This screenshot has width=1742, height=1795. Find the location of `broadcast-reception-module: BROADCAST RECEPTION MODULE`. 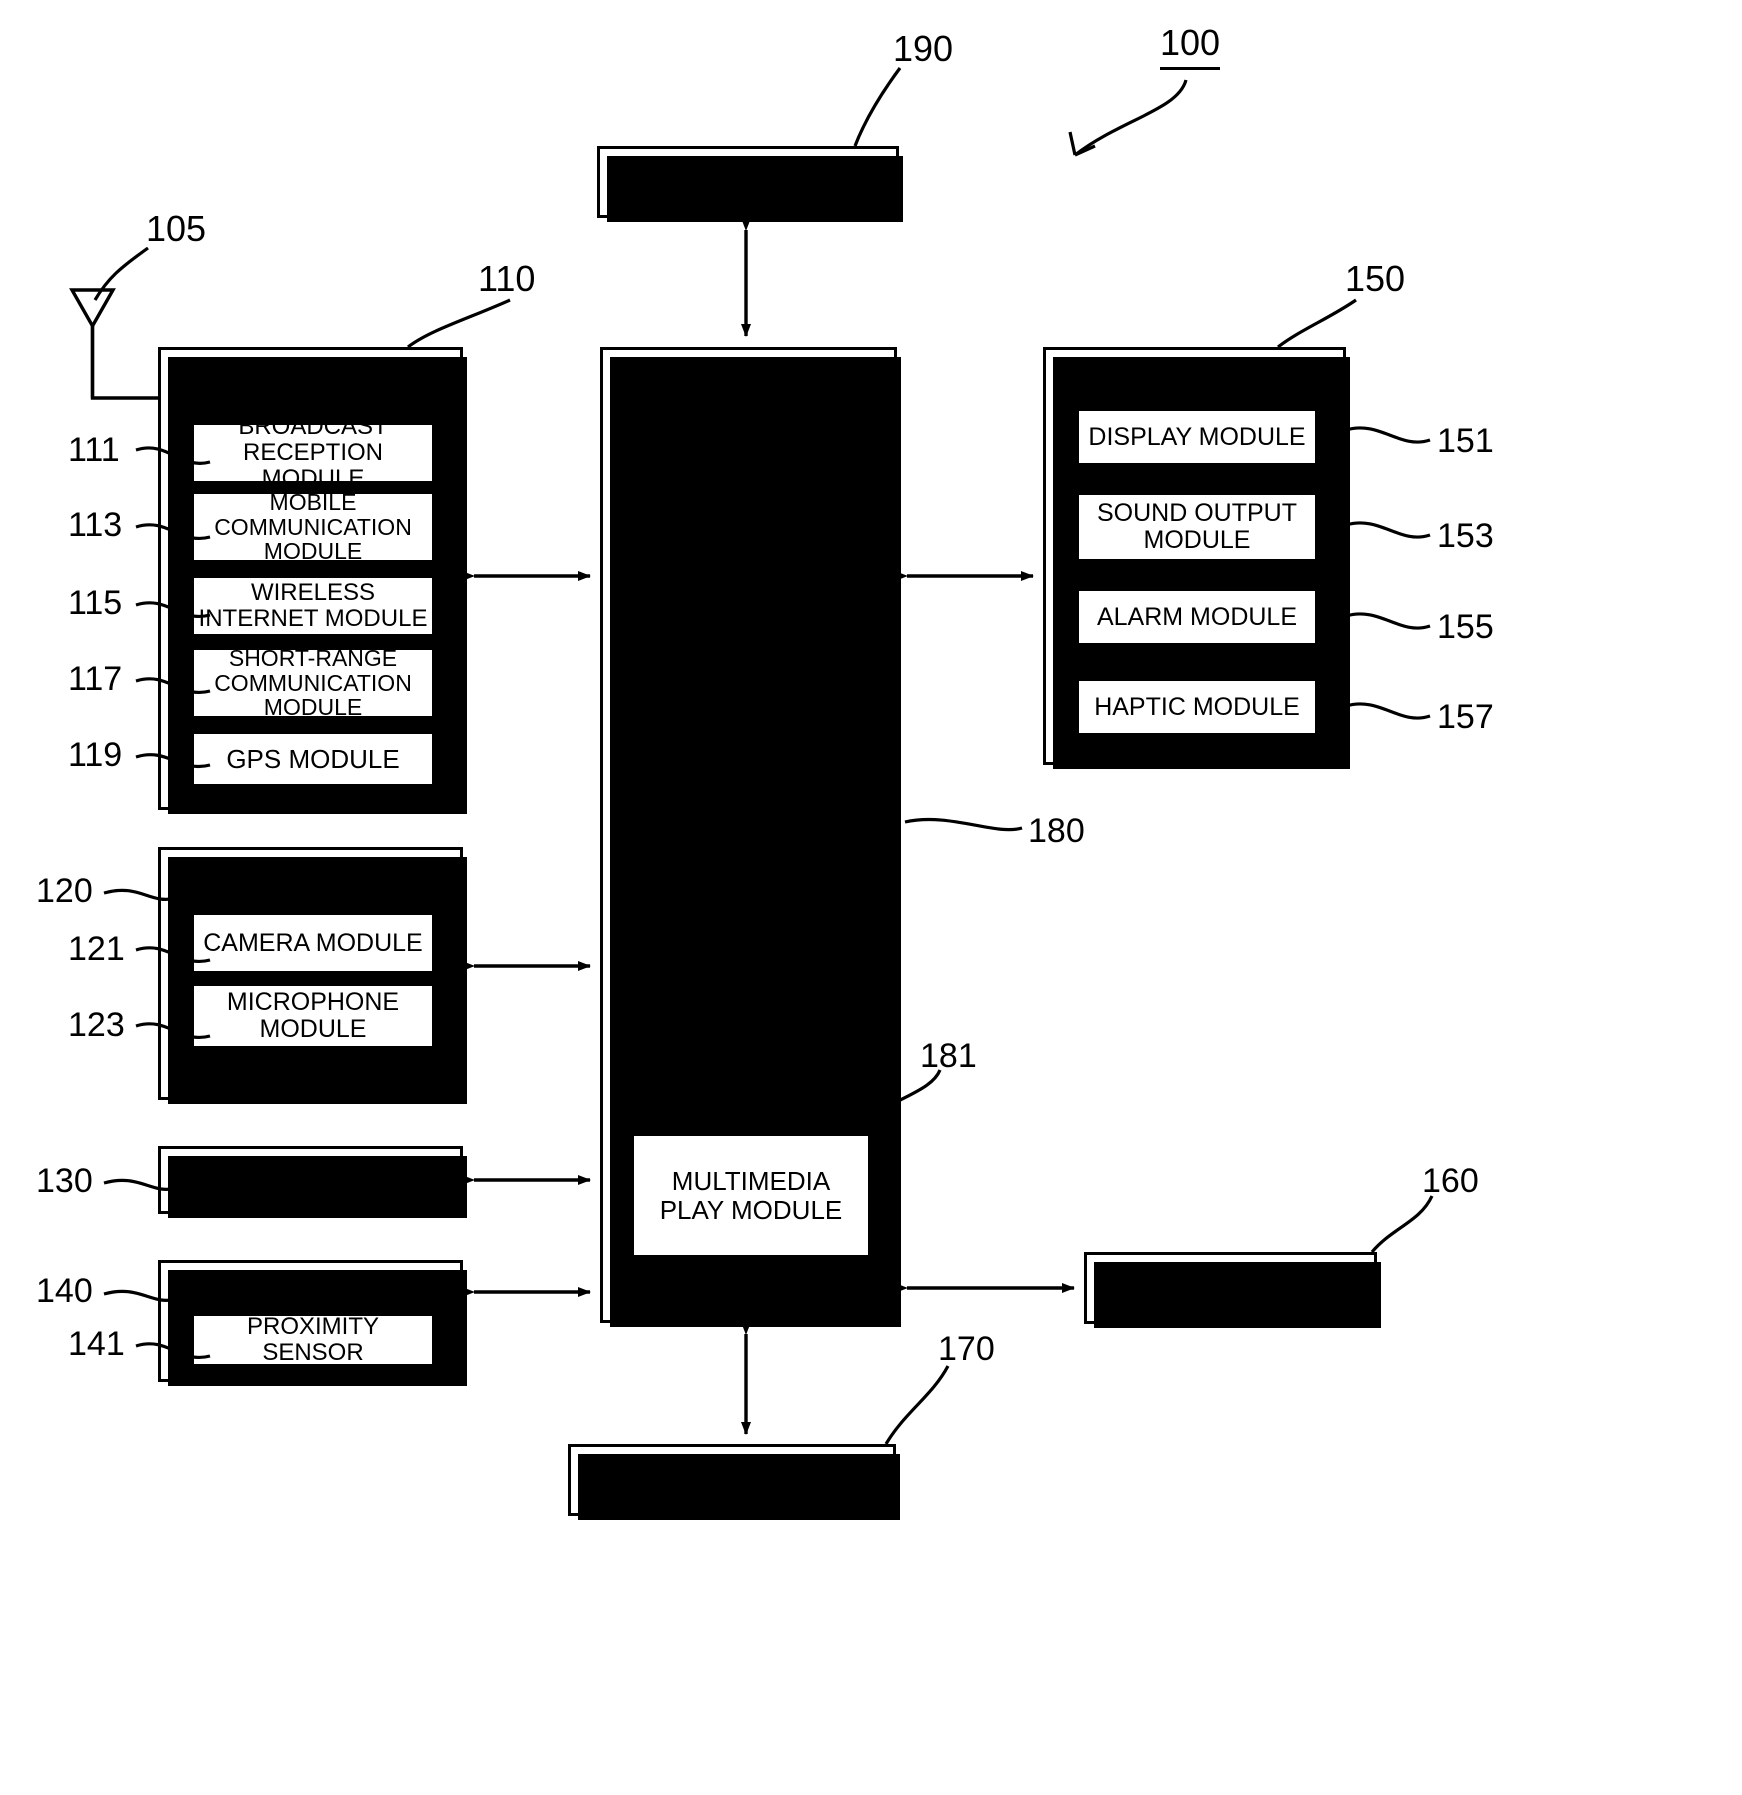

broadcast-reception-module: BROADCAST RECEPTION MODULE is located at coordinates (313, 452).